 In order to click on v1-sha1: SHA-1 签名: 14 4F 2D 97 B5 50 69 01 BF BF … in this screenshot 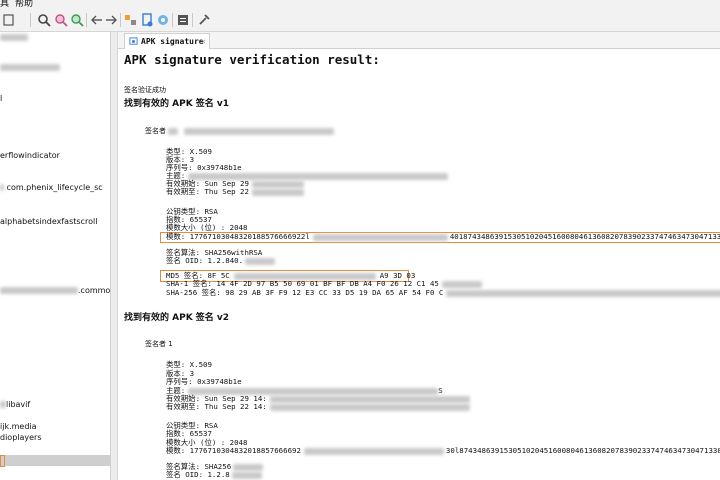, I will do `click(324, 284)`.